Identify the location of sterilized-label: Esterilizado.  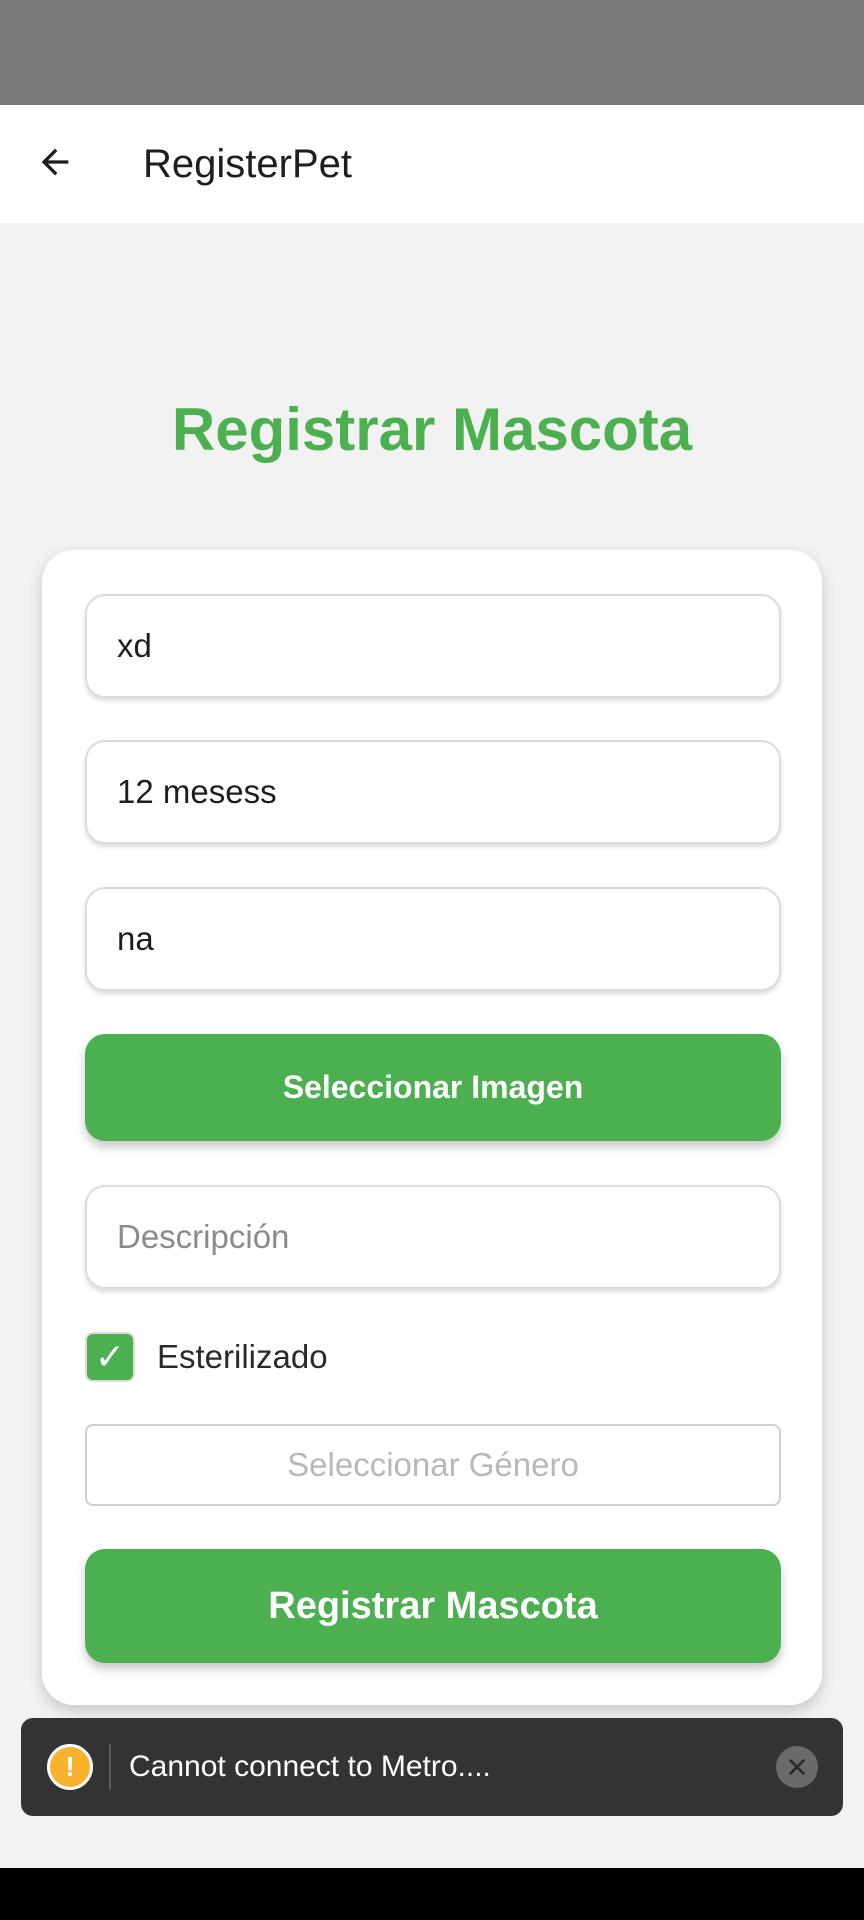
(242, 1356).